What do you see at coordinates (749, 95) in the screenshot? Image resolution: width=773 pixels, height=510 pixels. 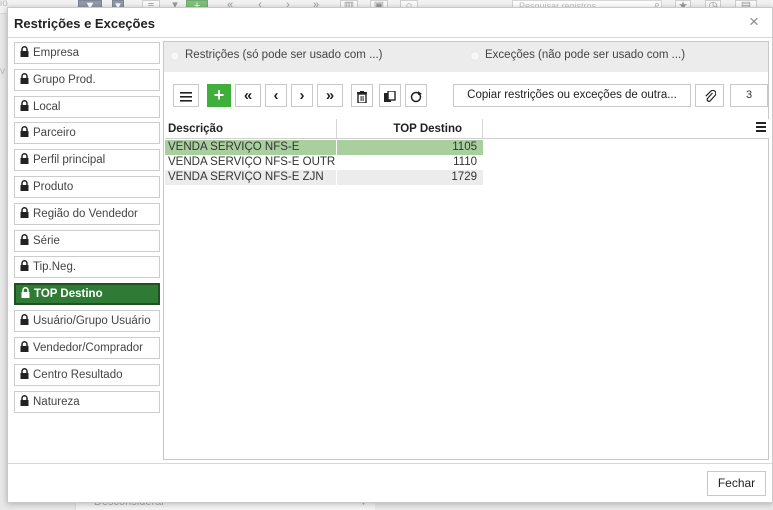 I see `record-count: 3` at bounding box center [749, 95].